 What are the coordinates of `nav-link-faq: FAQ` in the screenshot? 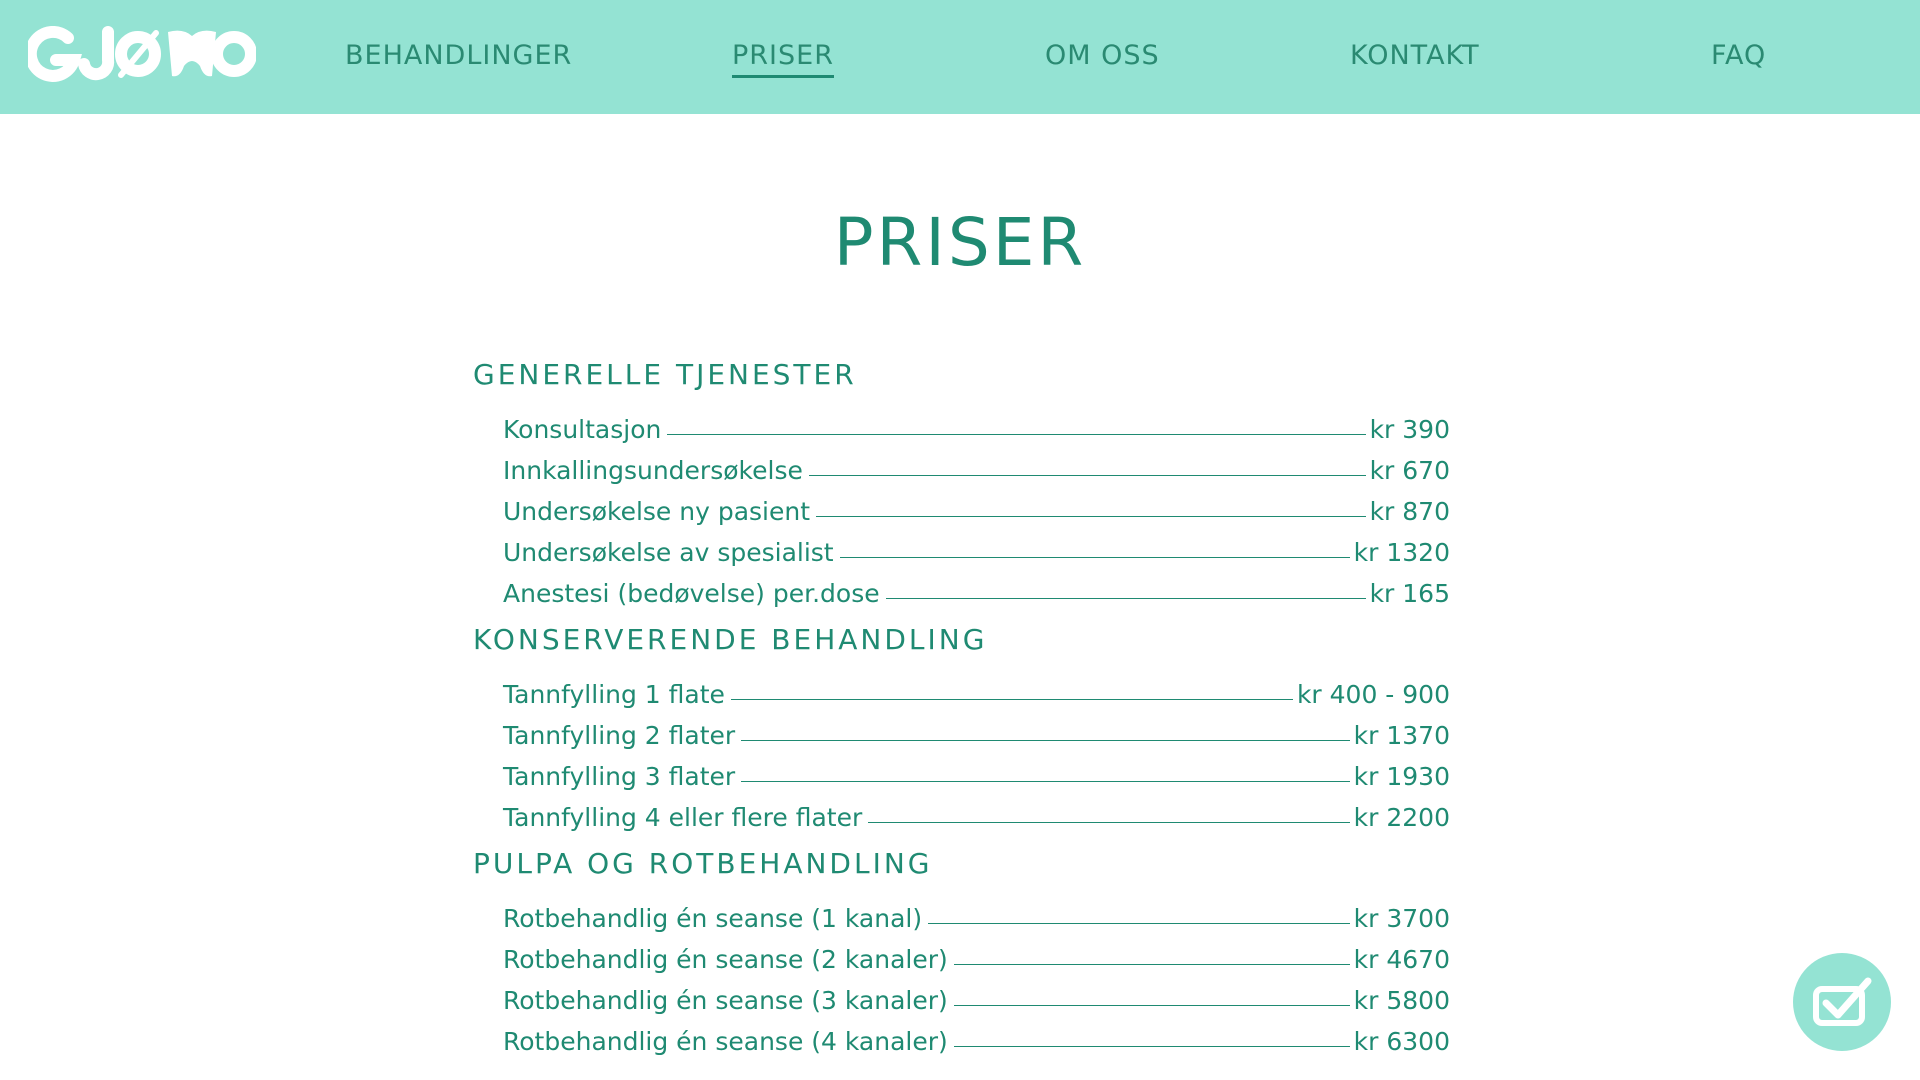 It's located at (1738, 55).